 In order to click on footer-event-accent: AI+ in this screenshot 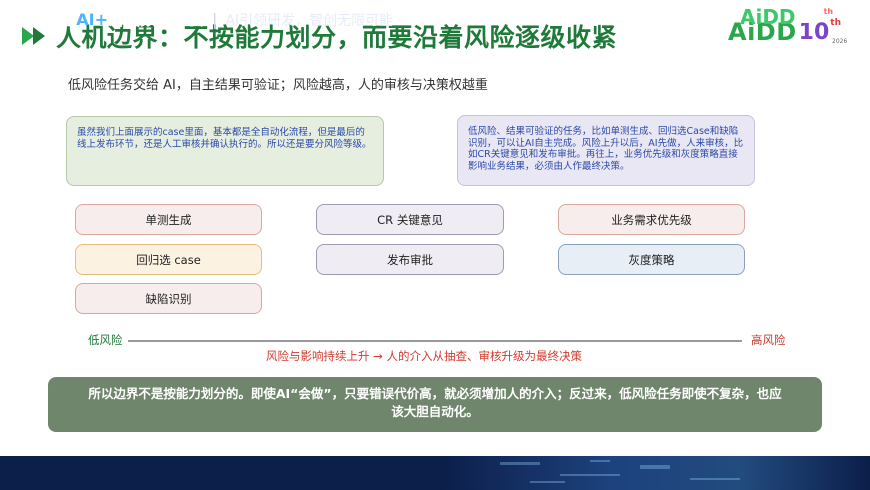, I will do `click(92, 19)`.